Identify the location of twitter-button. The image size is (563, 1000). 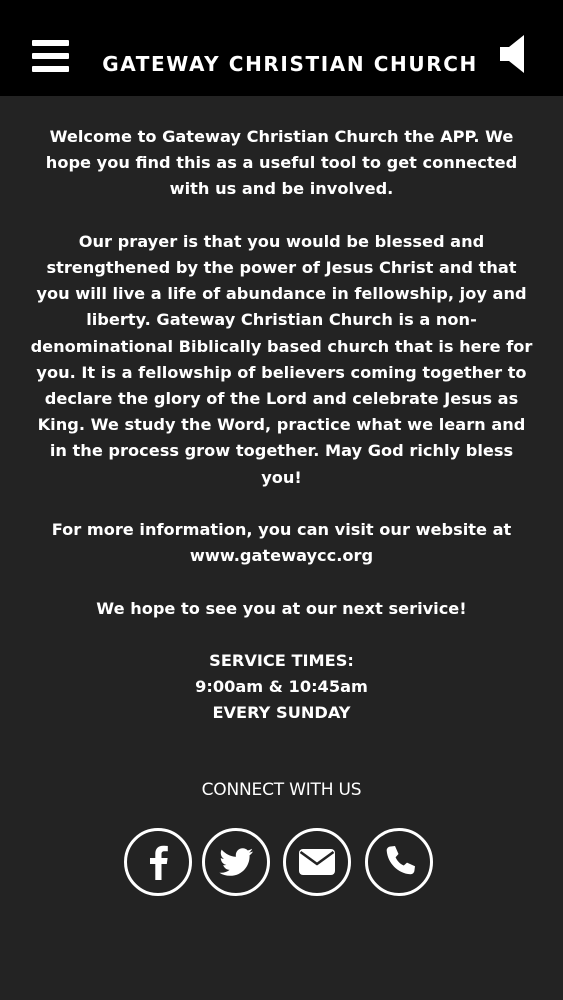
(236, 862).